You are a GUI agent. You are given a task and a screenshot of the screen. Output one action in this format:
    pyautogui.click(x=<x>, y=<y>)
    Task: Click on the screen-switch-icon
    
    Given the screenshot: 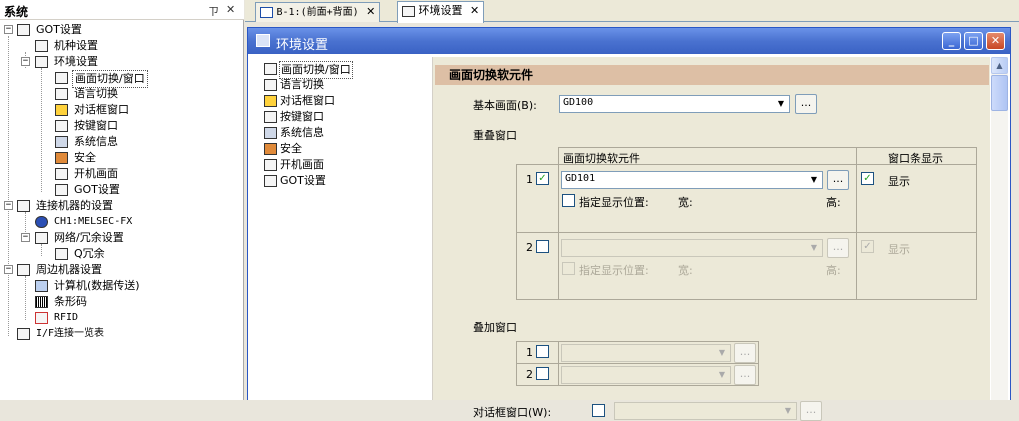 What is the action you would take?
    pyautogui.click(x=270, y=69)
    